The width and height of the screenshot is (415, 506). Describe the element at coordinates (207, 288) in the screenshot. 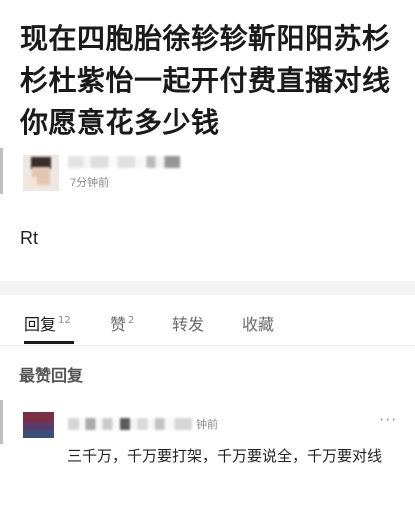

I see `section-divider` at that location.